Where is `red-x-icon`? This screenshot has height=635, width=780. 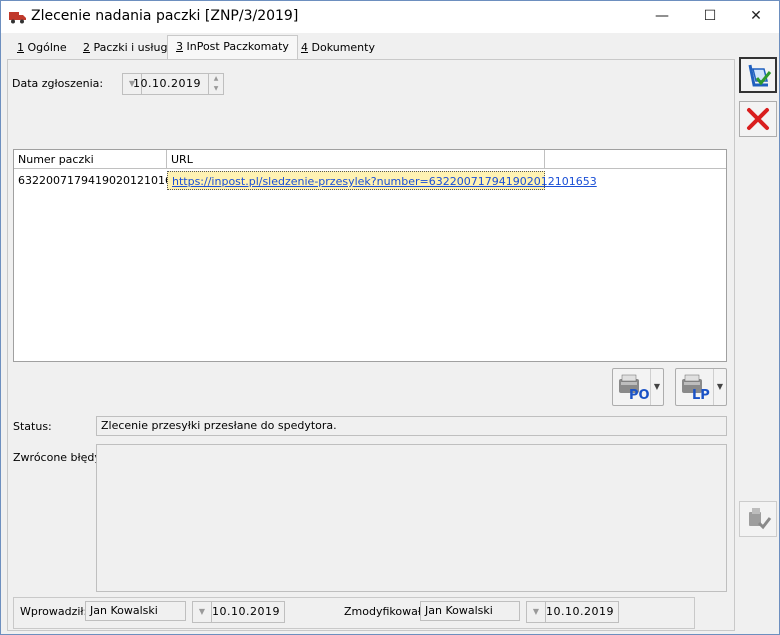
red-x-icon is located at coordinates (758, 119).